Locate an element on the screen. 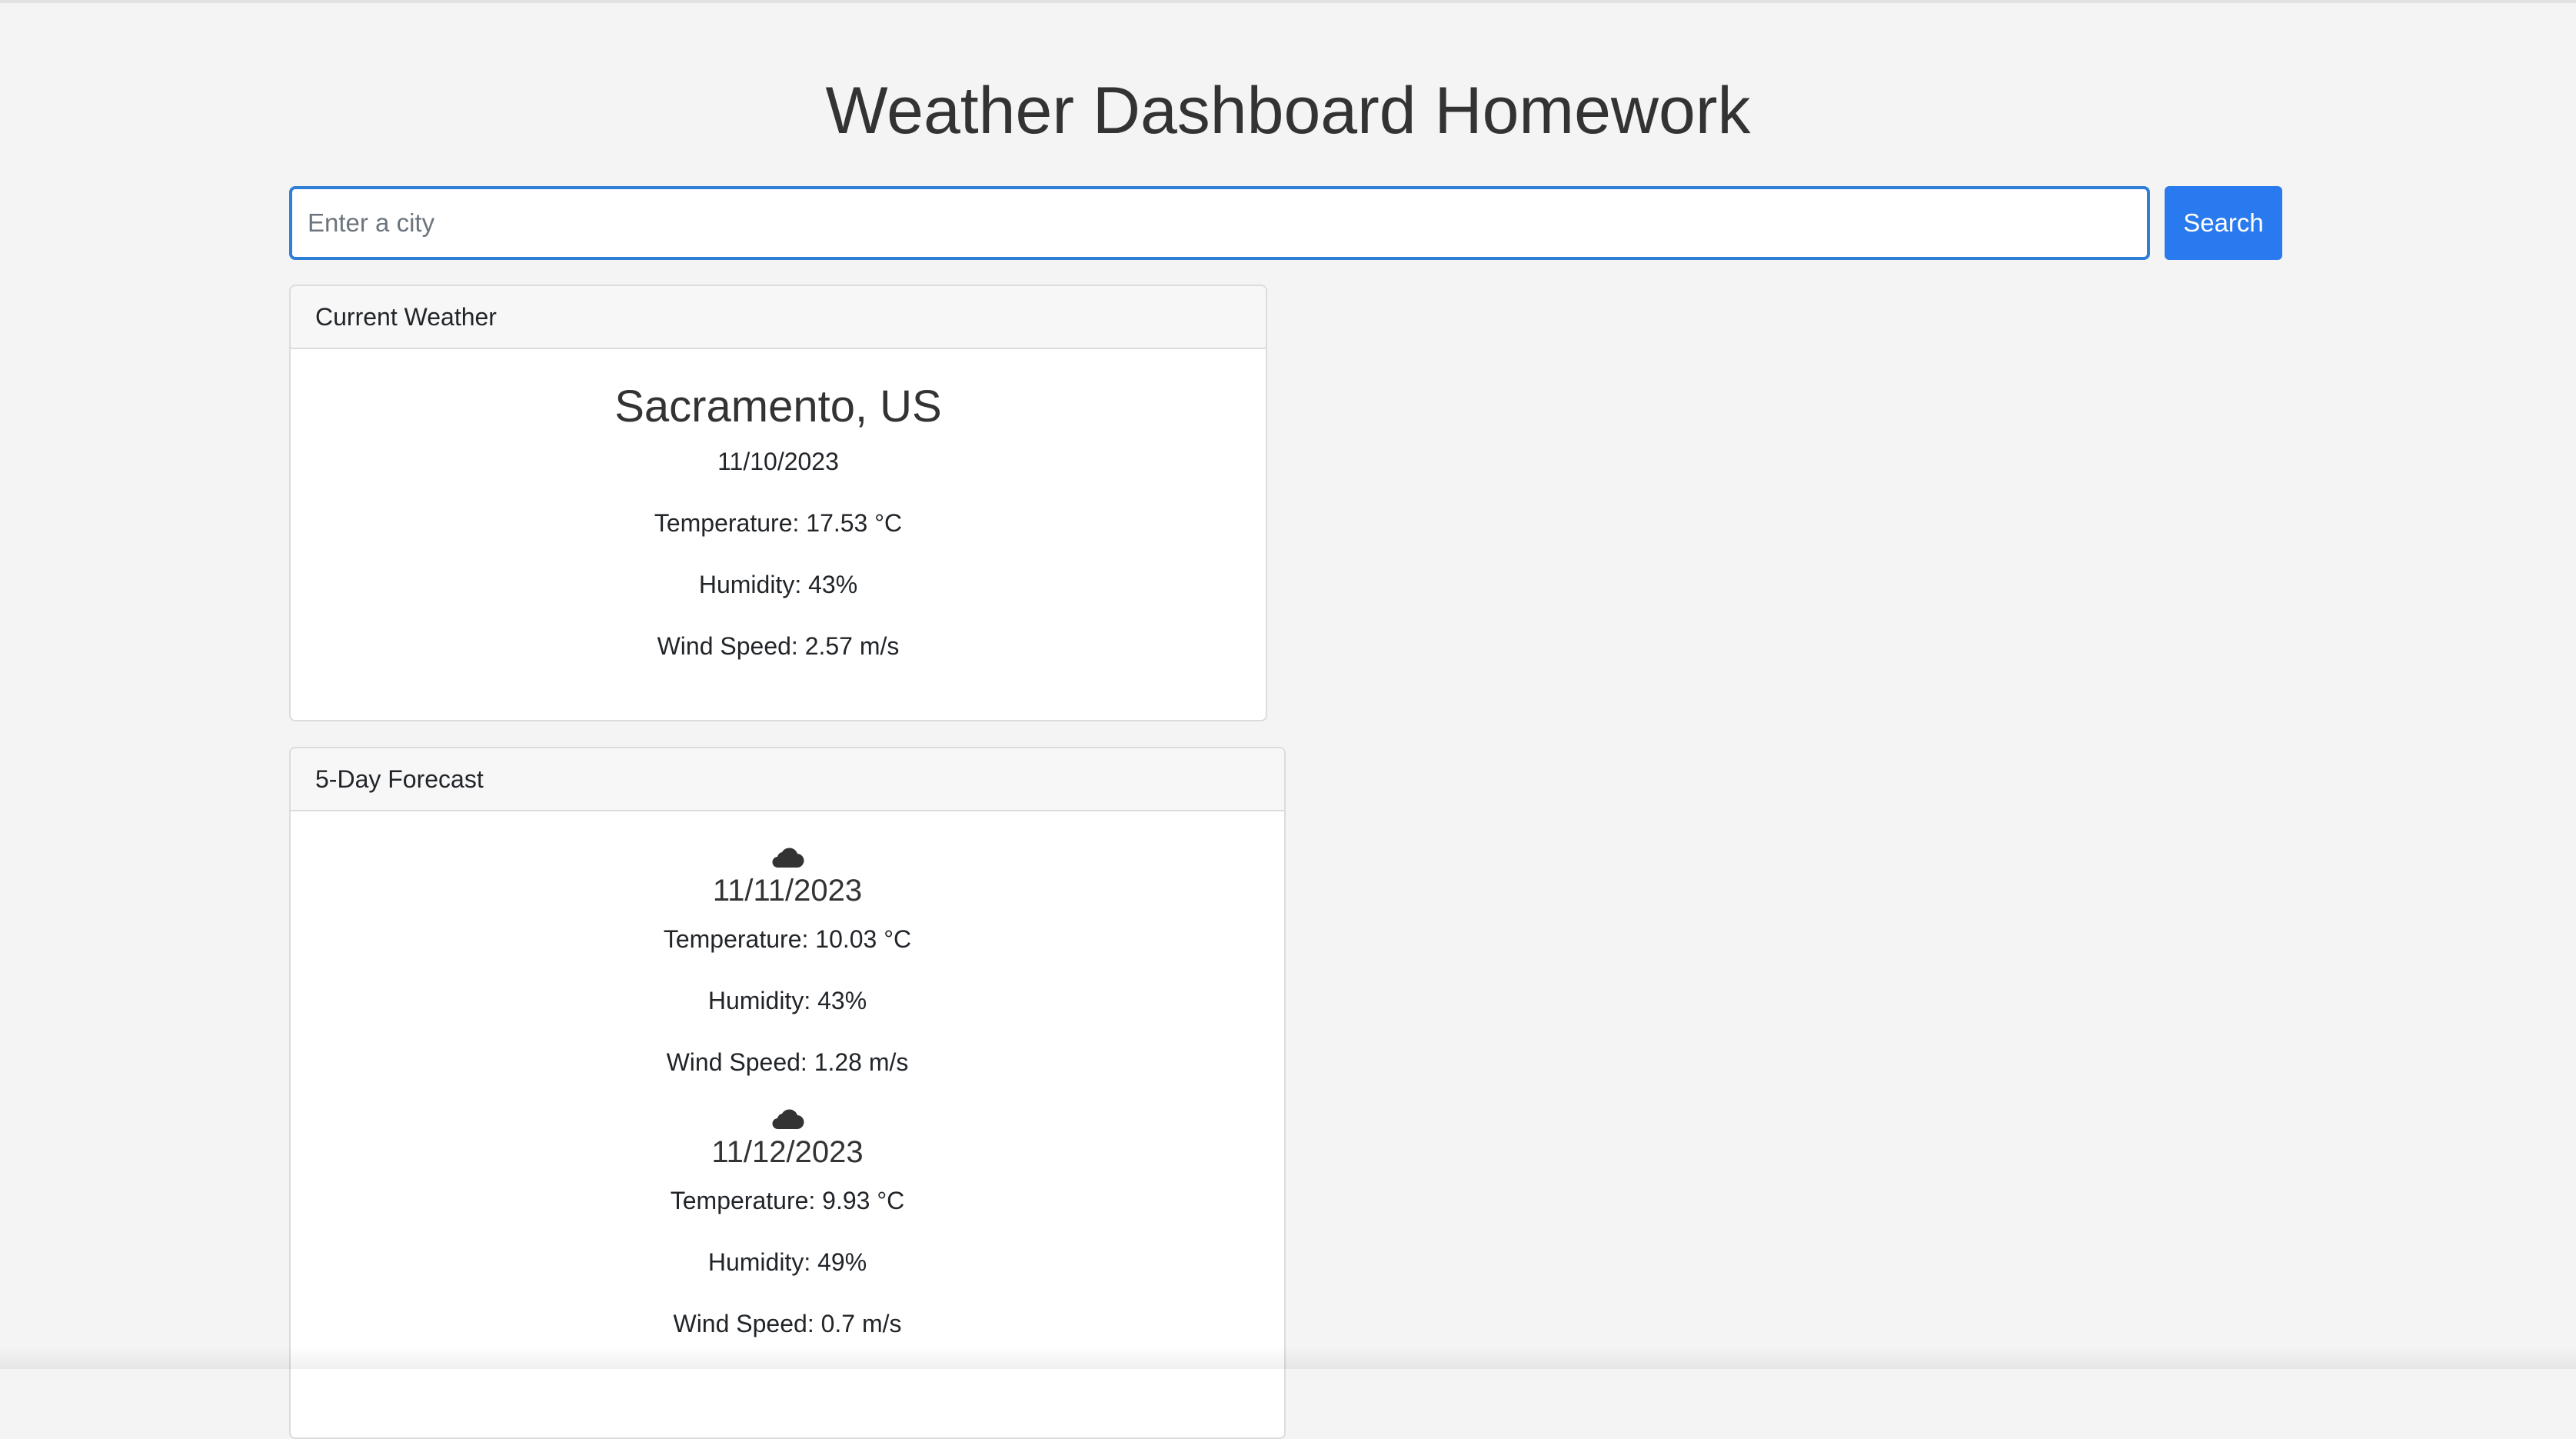 Image resolution: width=2576 pixels, height=1439 pixels. forecast-humidity: Humidity: 43% is located at coordinates (787, 1000).